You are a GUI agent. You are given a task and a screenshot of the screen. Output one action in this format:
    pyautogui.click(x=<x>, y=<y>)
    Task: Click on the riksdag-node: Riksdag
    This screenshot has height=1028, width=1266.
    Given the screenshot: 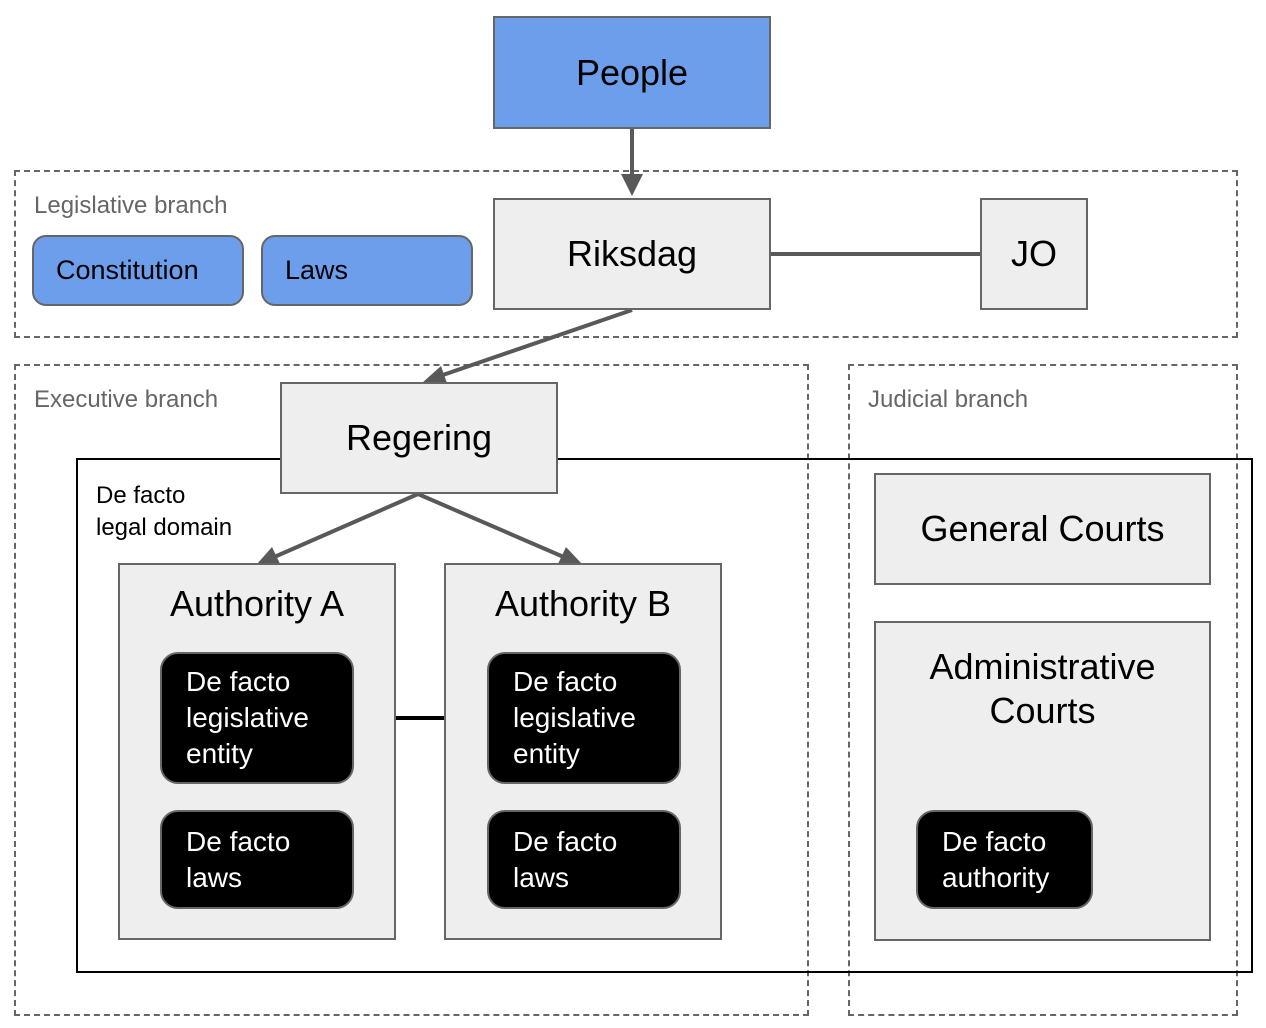 What is the action you would take?
    pyautogui.click(x=632, y=254)
    